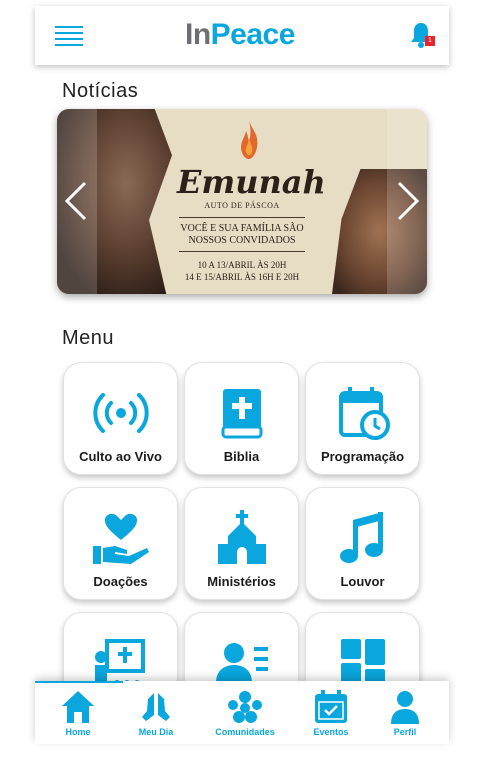  I want to click on bottom-tab-bar: Home Meu Dia Comunidades Eventos Perfil, so click(242, 712).